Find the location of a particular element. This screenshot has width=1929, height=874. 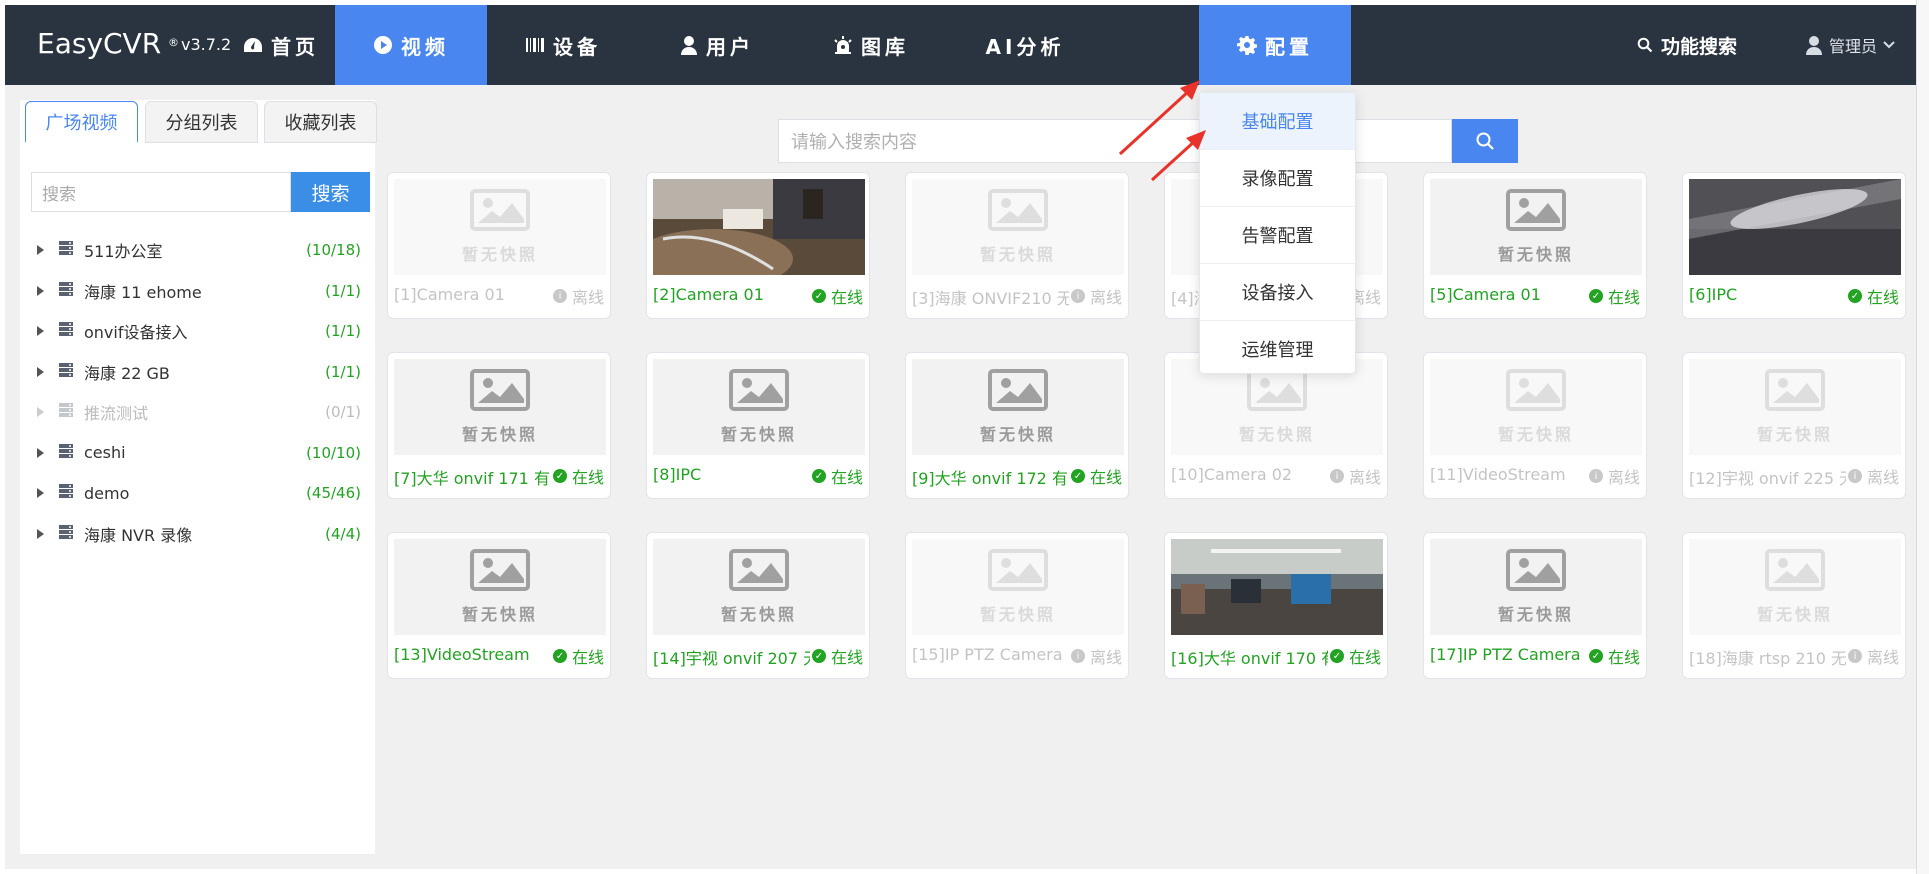

nav-ai-label: AI分析 is located at coordinates (1025, 46).